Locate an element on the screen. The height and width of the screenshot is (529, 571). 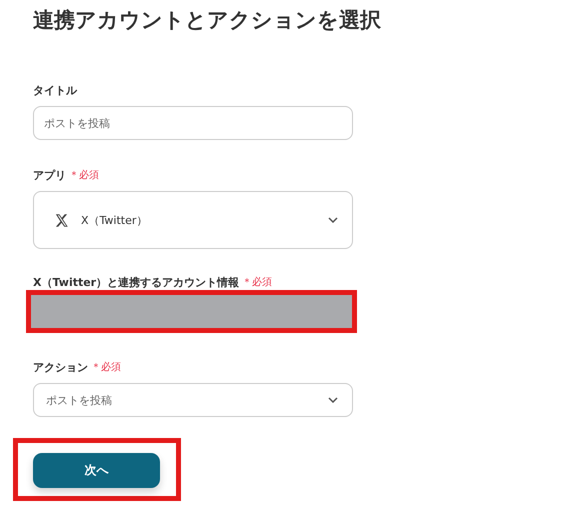
app-select: X（Twitter） is located at coordinates (193, 220).